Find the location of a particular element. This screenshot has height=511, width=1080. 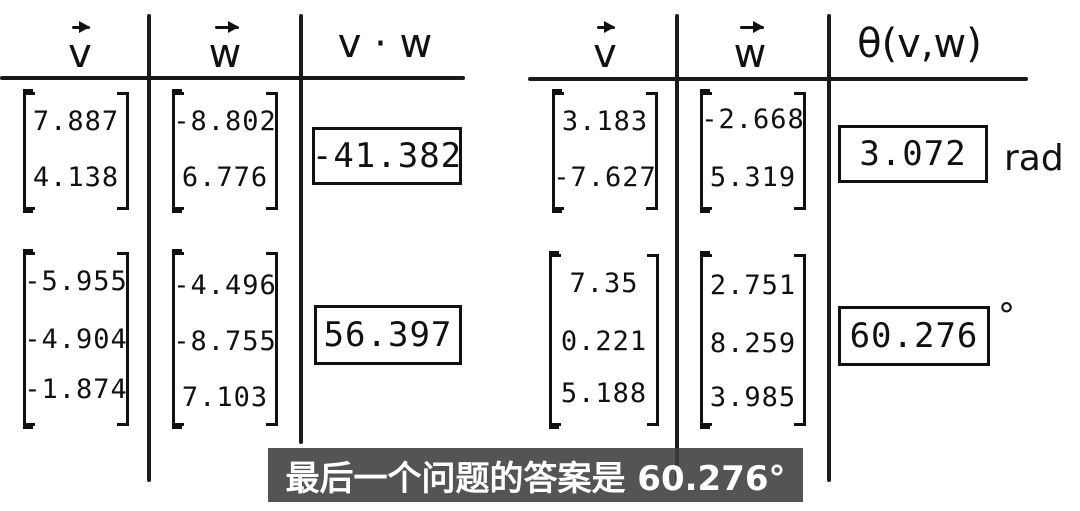

matrix-entry: -8.802 is located at coordinates (225, 121).